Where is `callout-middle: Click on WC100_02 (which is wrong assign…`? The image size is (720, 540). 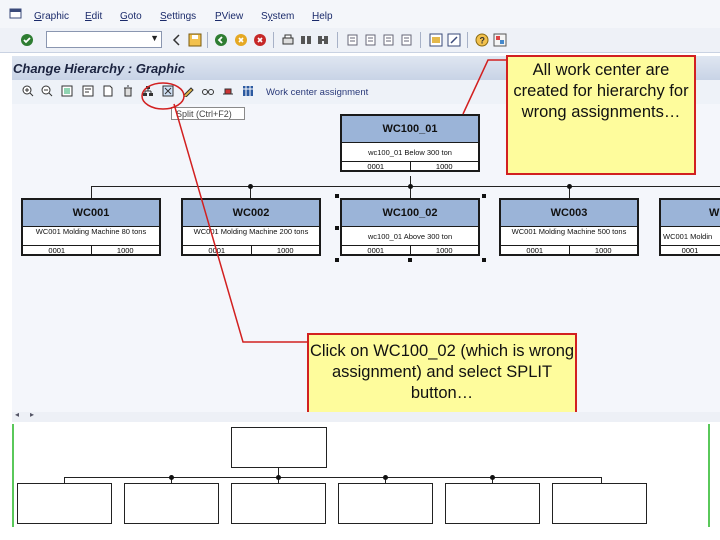
callout-middle: Click on WC100_02 (which is wrong assign… is located at coordinates (442, 373).